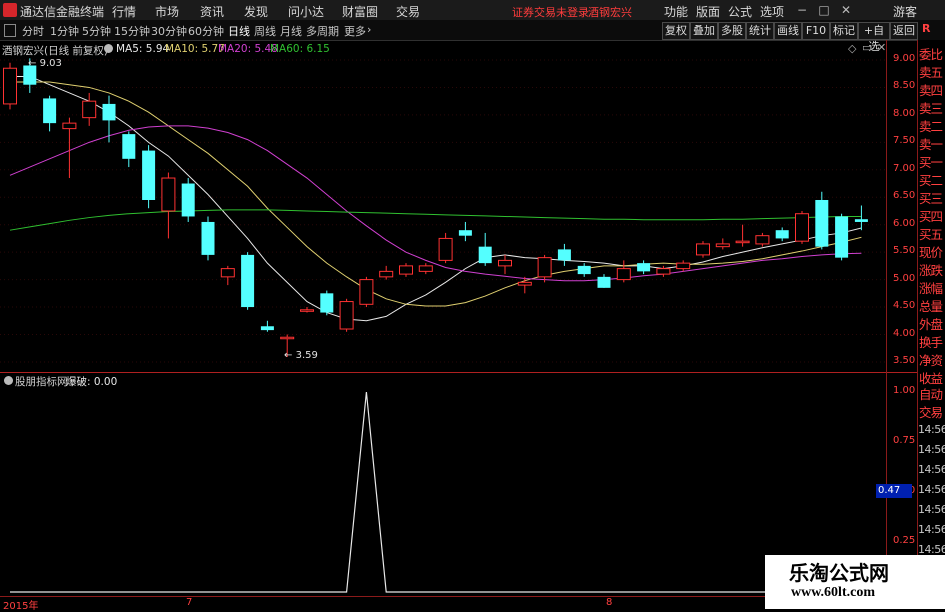 The height and width of the screenshot is (612, 945). I want to click on price-tick-label: 3.50, so click(904, 360).